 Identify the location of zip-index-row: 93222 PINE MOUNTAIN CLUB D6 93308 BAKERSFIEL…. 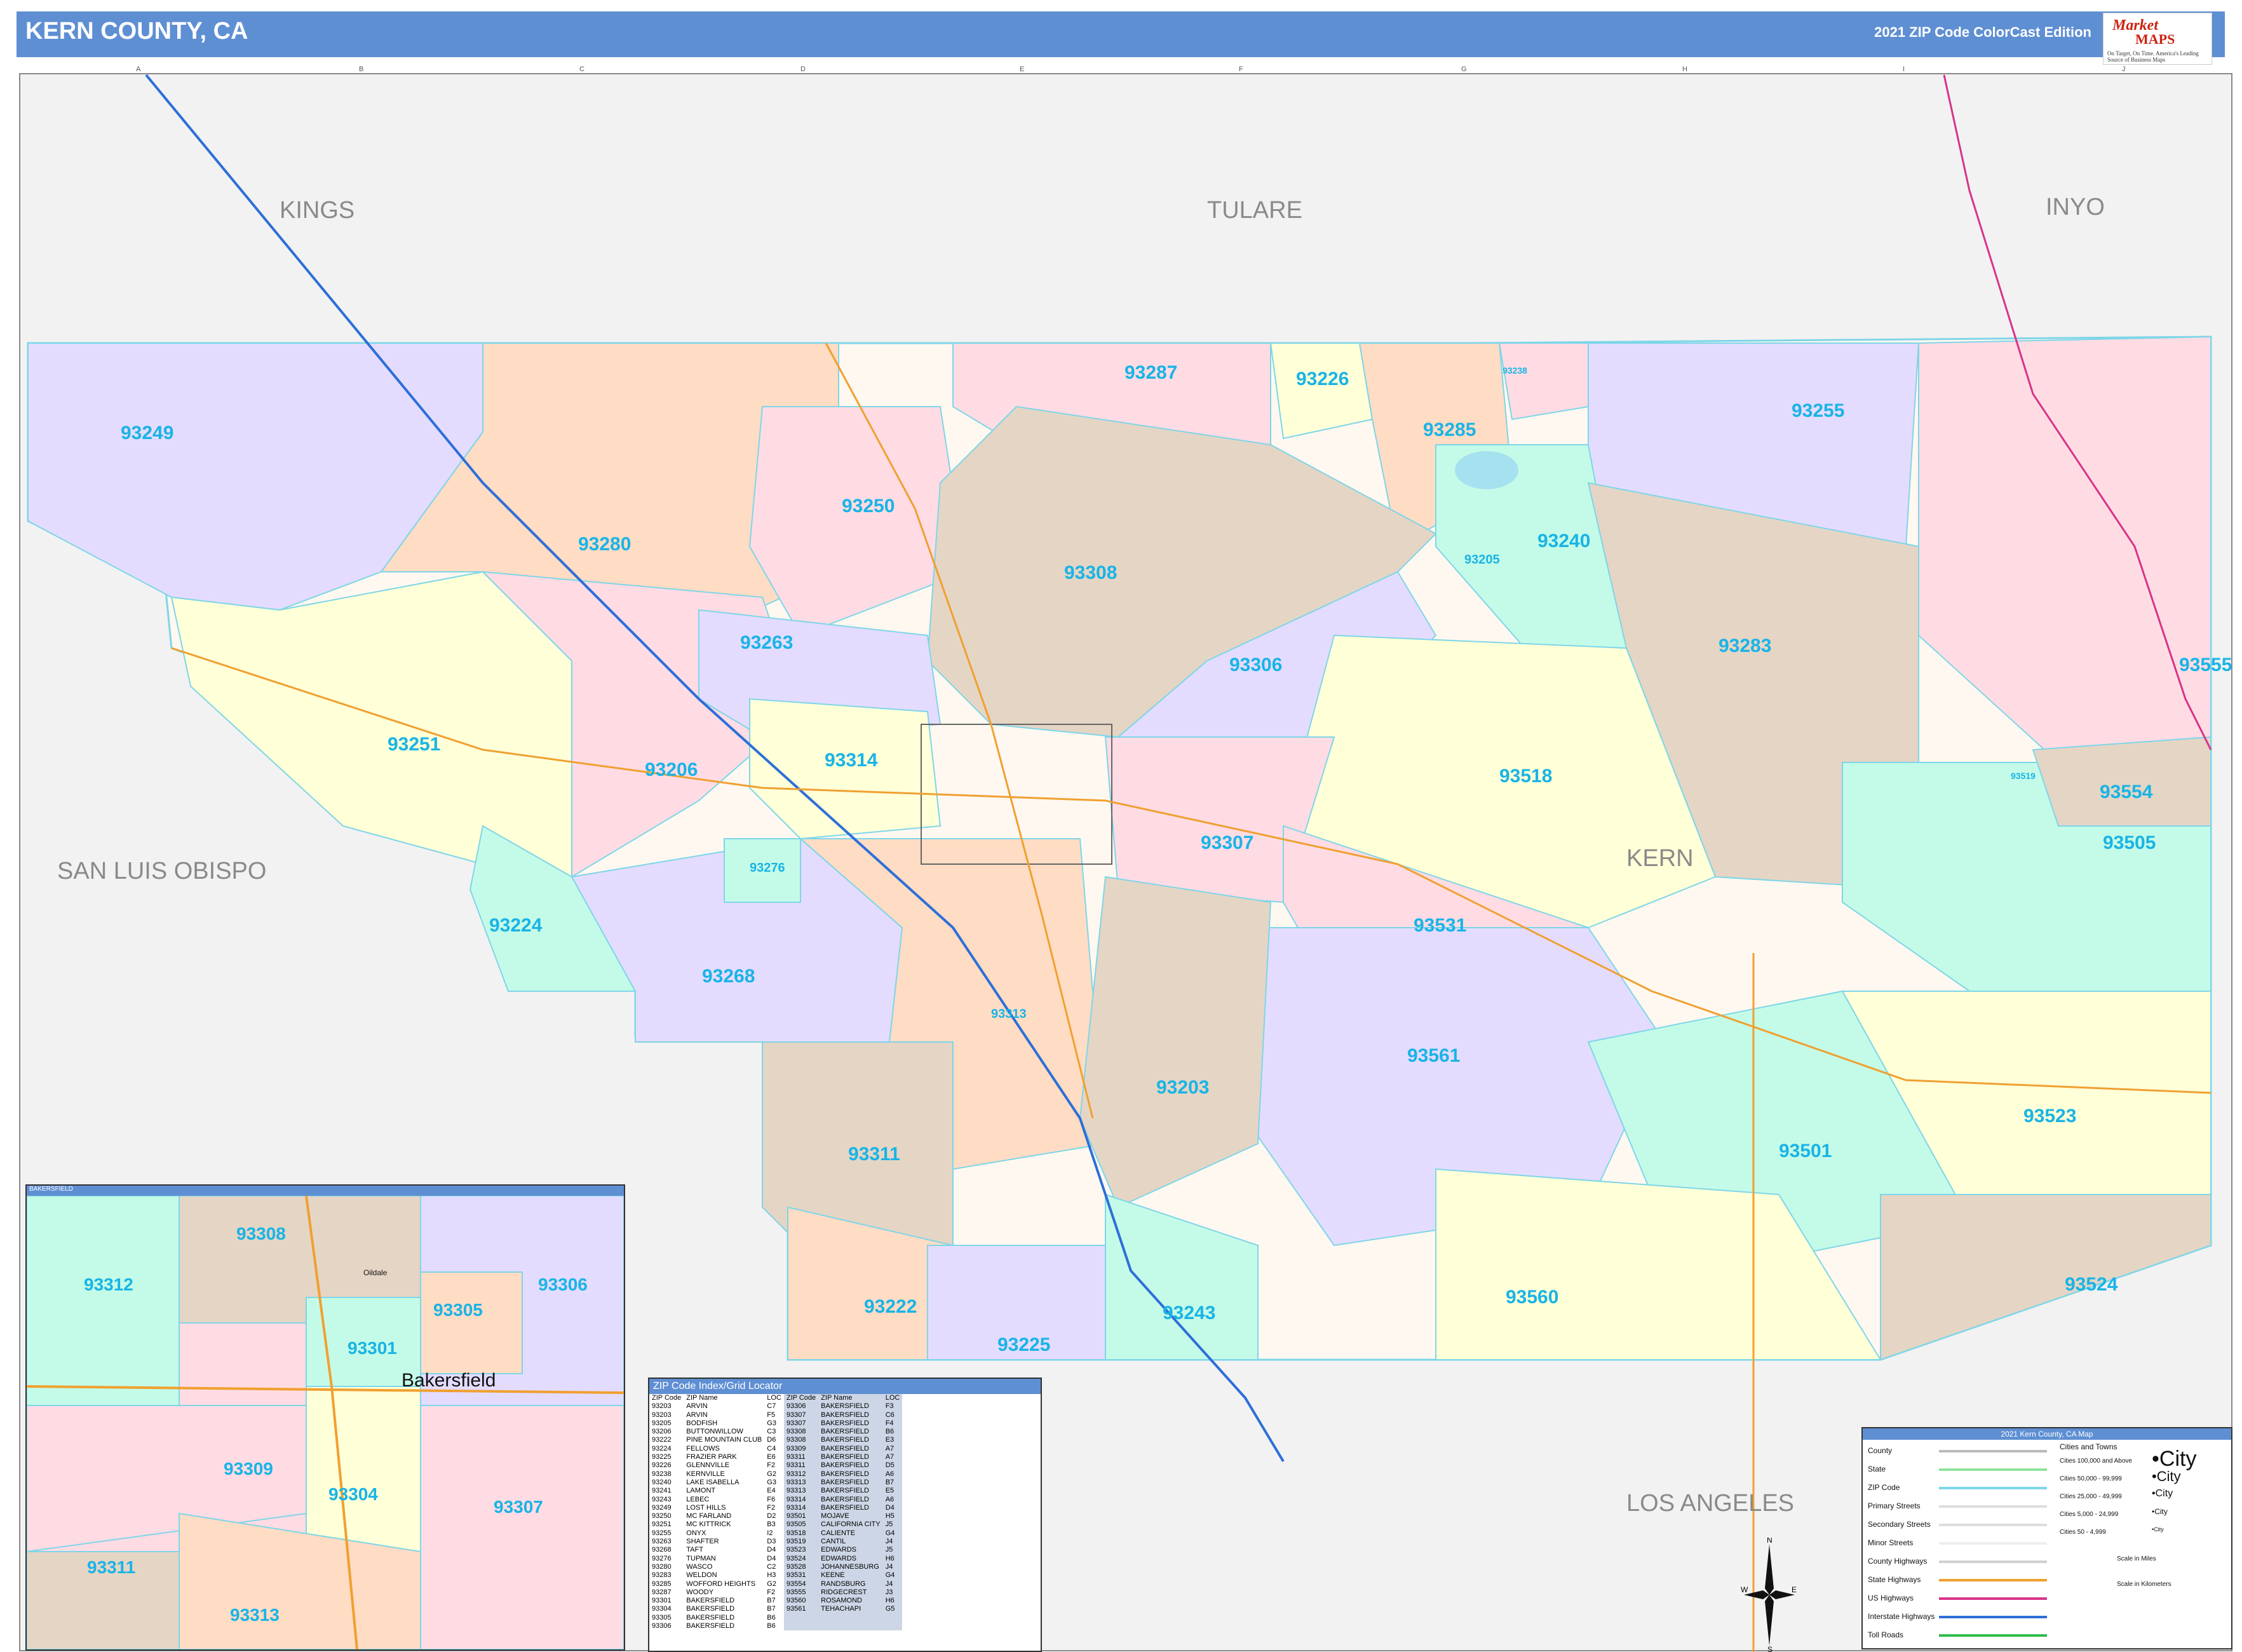
(776, 1440).